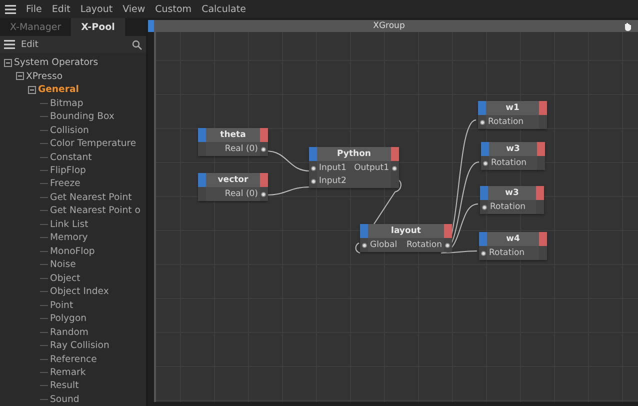 This screenshot has width=638, height=406. What do you see at coordinates (371, 168) in the screenshot?
I see `port-label: Output1` at bounding box center [371, 168].